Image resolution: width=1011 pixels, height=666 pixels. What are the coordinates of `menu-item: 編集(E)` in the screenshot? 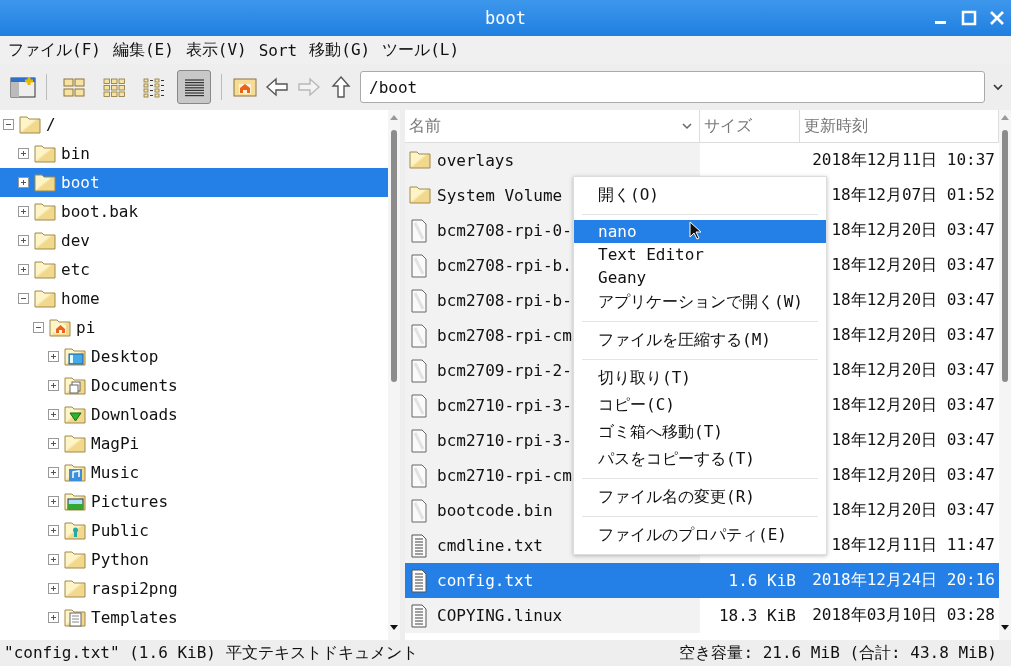 It's located at (143, 50).